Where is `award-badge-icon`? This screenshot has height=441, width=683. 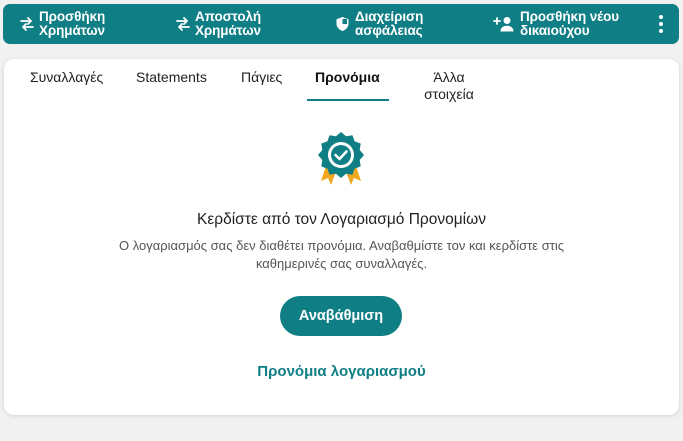 award-badge-icon is located at coordinates (341, 161).